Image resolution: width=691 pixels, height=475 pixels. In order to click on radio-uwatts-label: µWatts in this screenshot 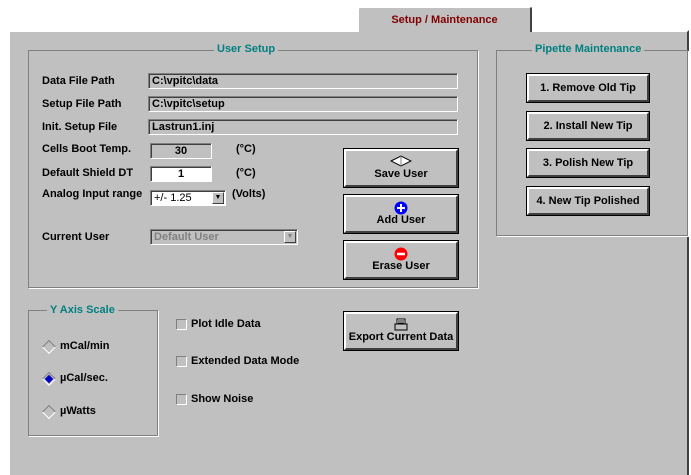, I will do `click(78, 411)`.